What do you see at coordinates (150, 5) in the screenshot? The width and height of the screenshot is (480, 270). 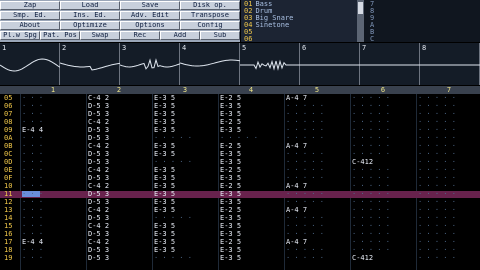 I see `button-save: Save` at bounding box center [150, 5].